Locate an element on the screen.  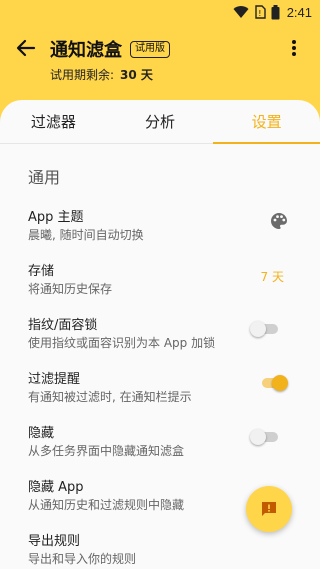
trial-days: 30 天 is located at coordinates (136, 75).